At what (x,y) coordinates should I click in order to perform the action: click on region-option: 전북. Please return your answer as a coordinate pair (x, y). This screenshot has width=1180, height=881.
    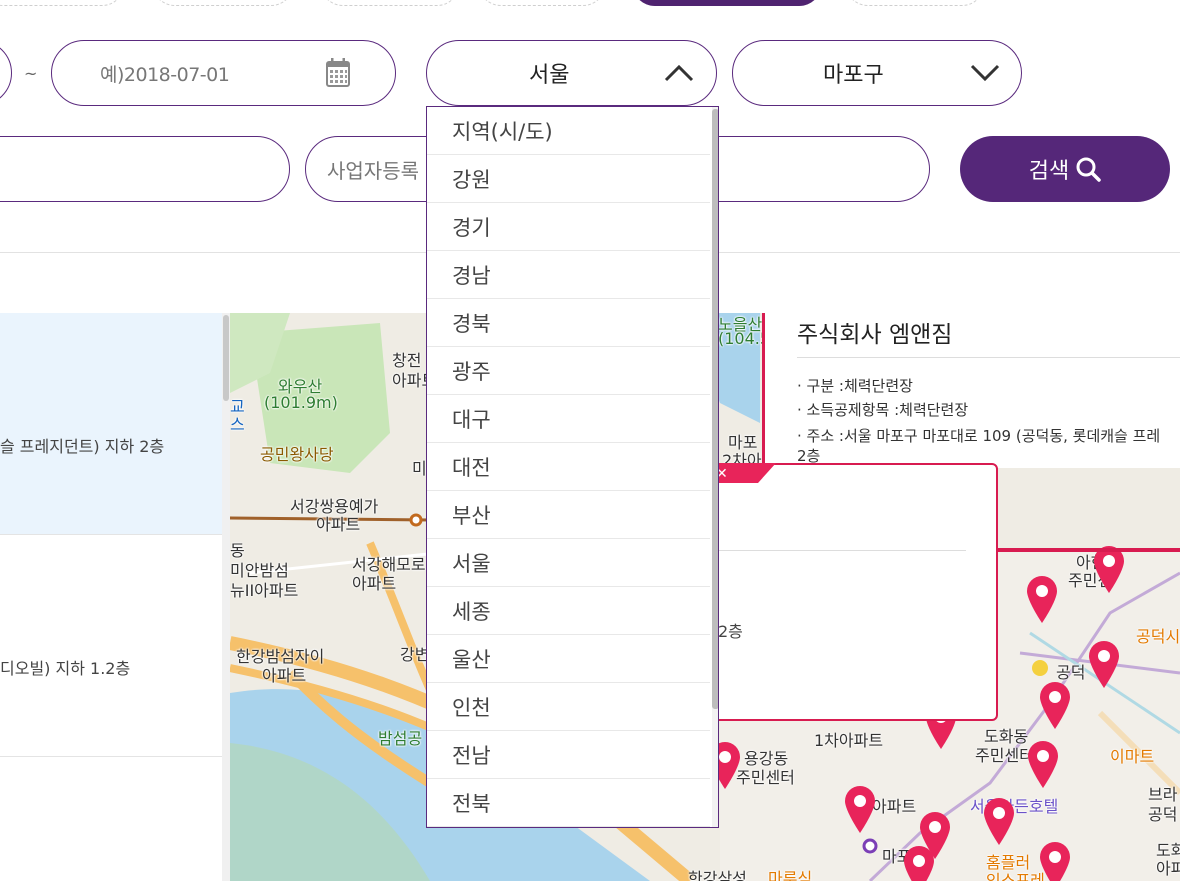
    Looking at the image, I should click on (568, 803).